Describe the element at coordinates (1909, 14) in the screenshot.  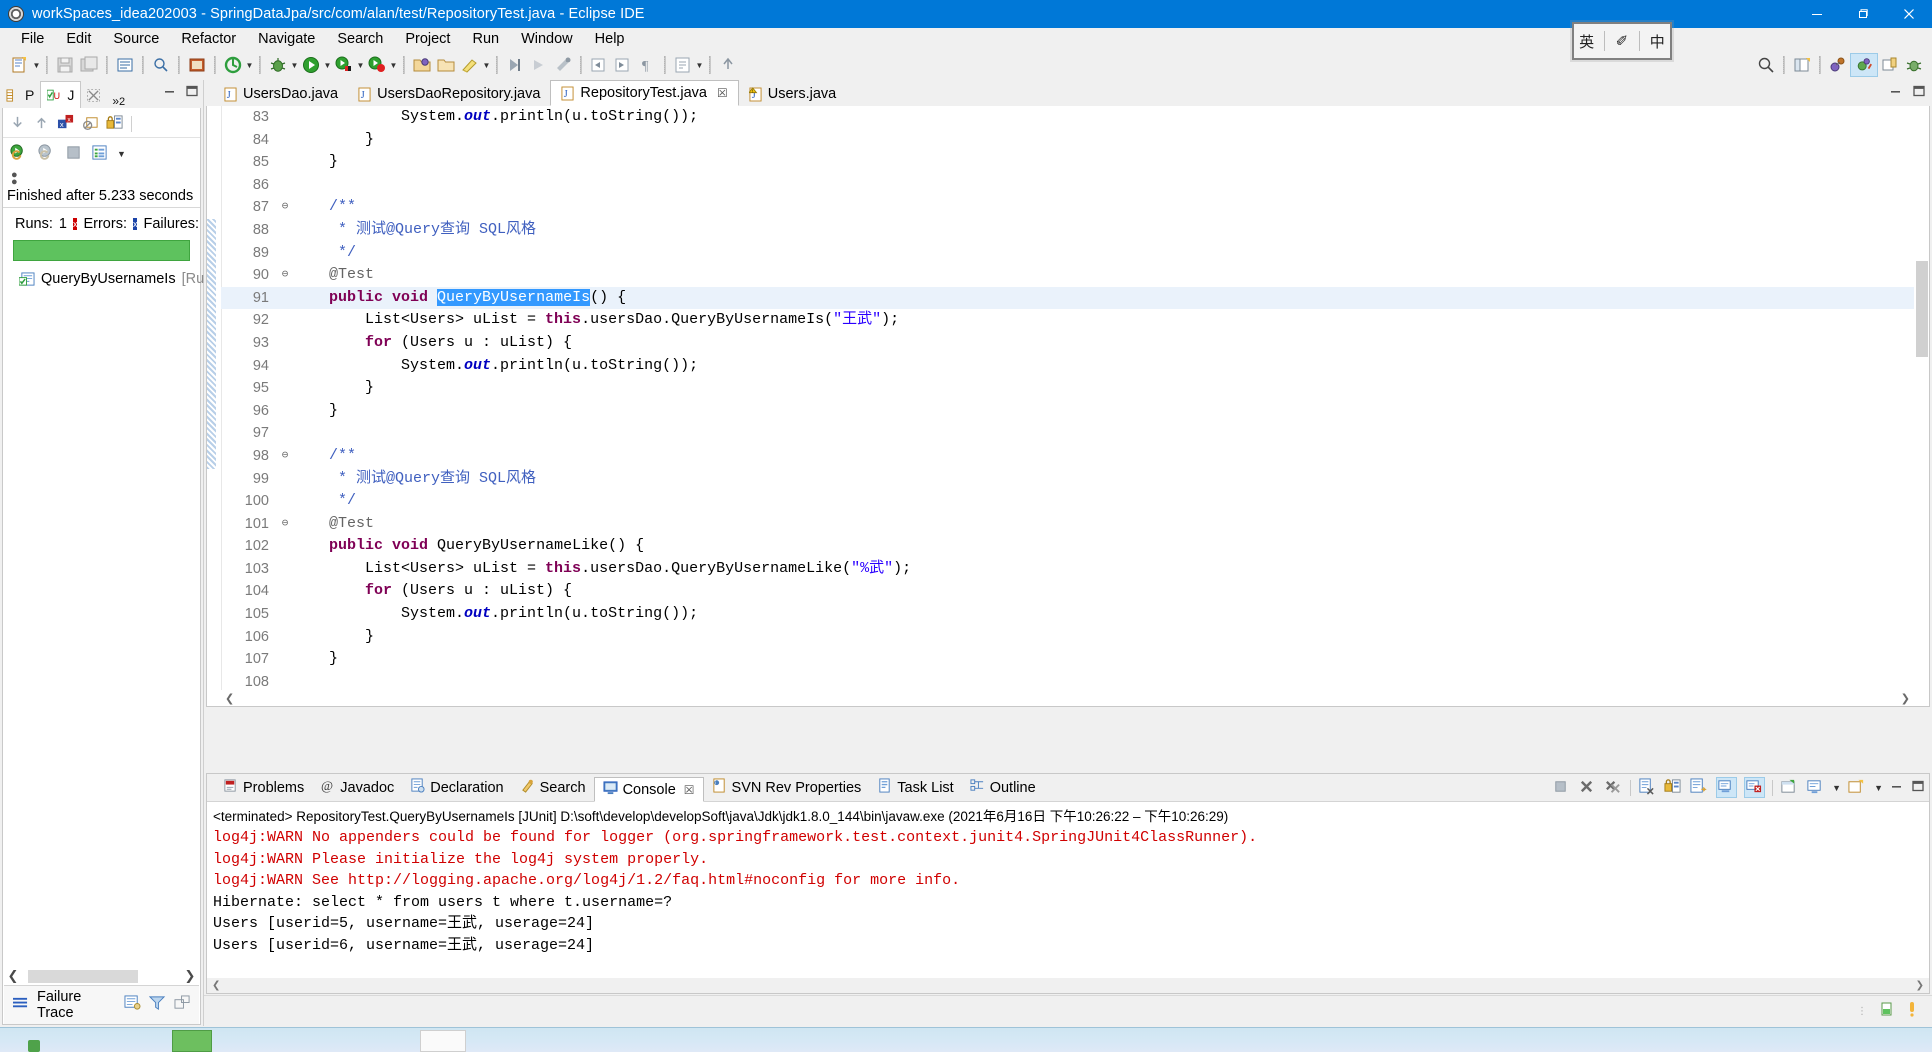
I see `close-button` at that location.